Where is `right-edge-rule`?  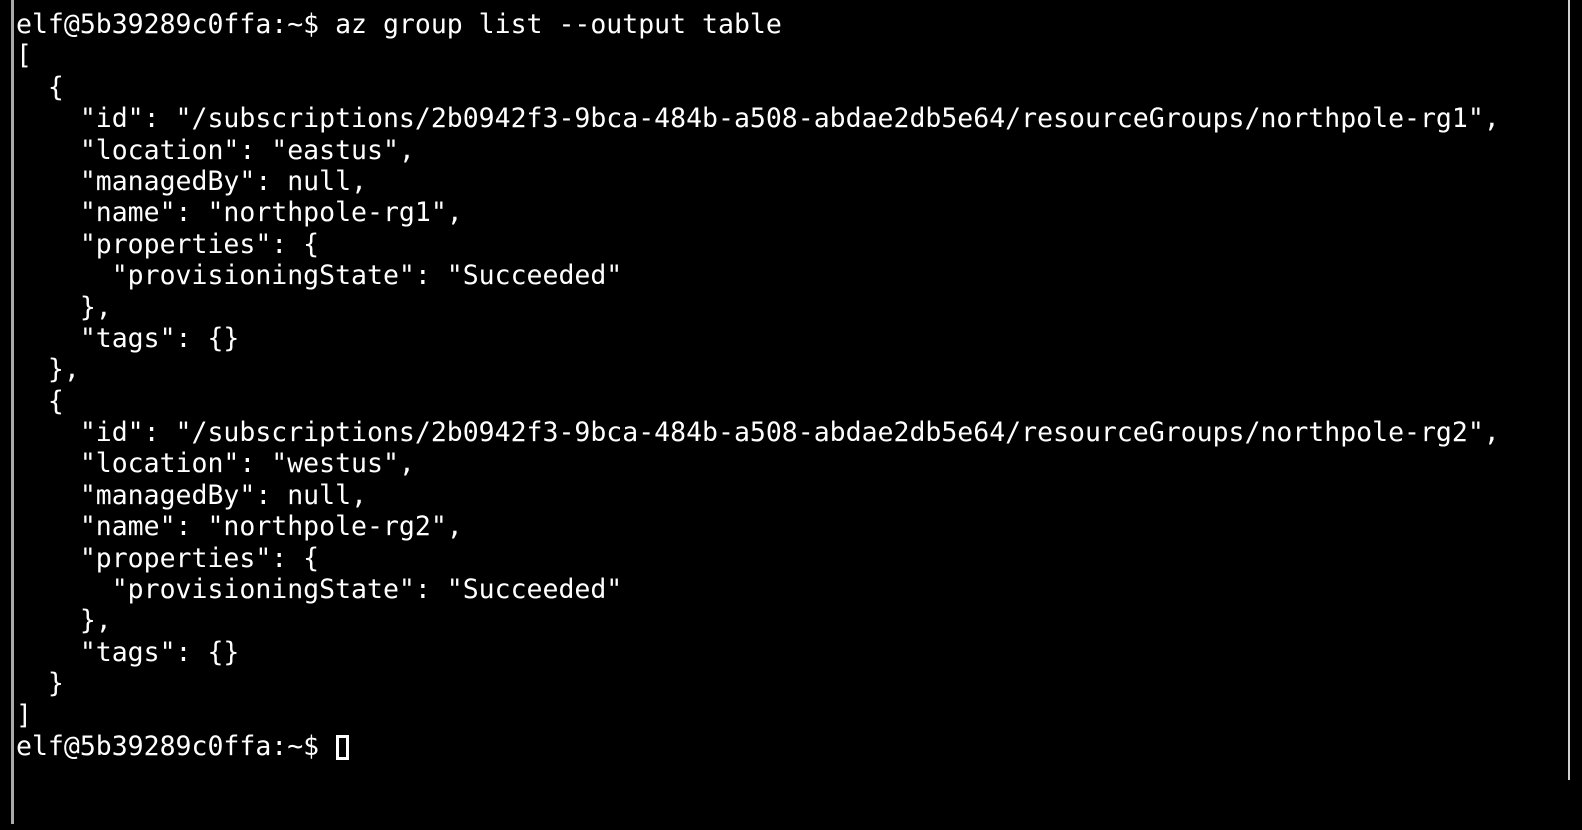
right-edge-rule is located at coordinates (1569, 390).